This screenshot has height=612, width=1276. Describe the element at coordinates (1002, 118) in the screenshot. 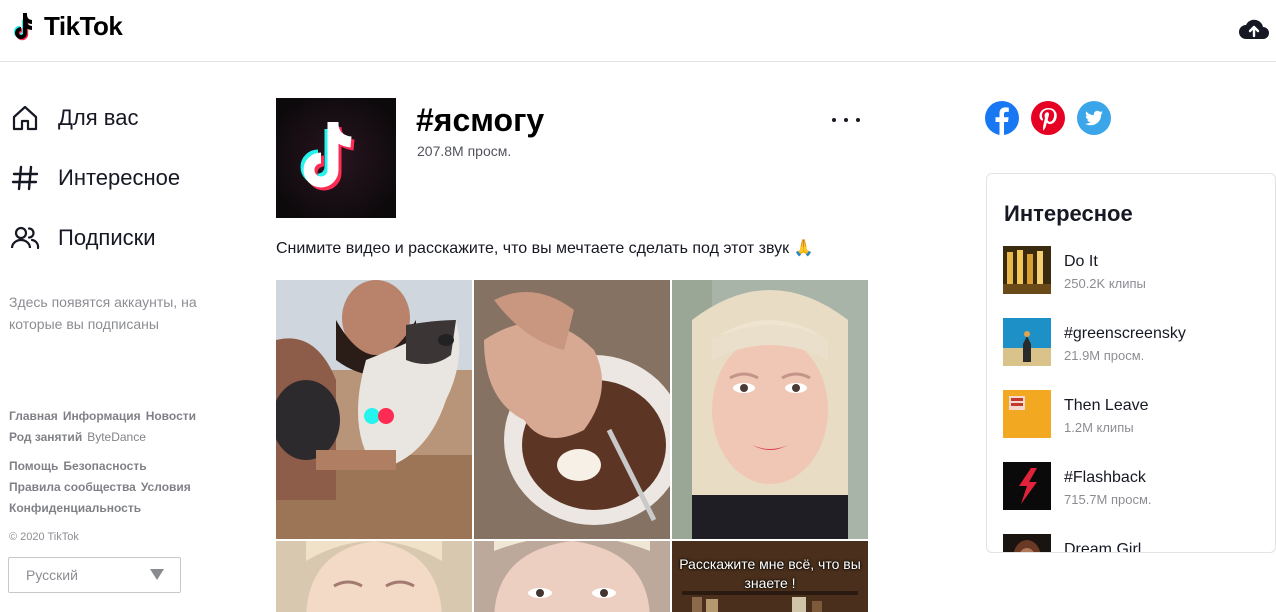

I see `facebook-icon` at that location.